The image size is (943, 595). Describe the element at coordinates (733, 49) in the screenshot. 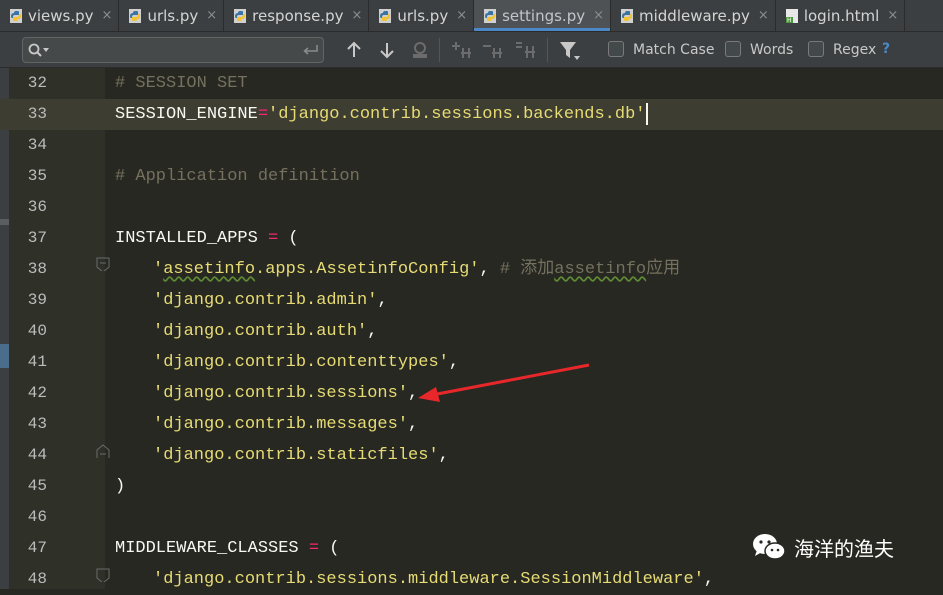

I see `words-checkbox` at that location.